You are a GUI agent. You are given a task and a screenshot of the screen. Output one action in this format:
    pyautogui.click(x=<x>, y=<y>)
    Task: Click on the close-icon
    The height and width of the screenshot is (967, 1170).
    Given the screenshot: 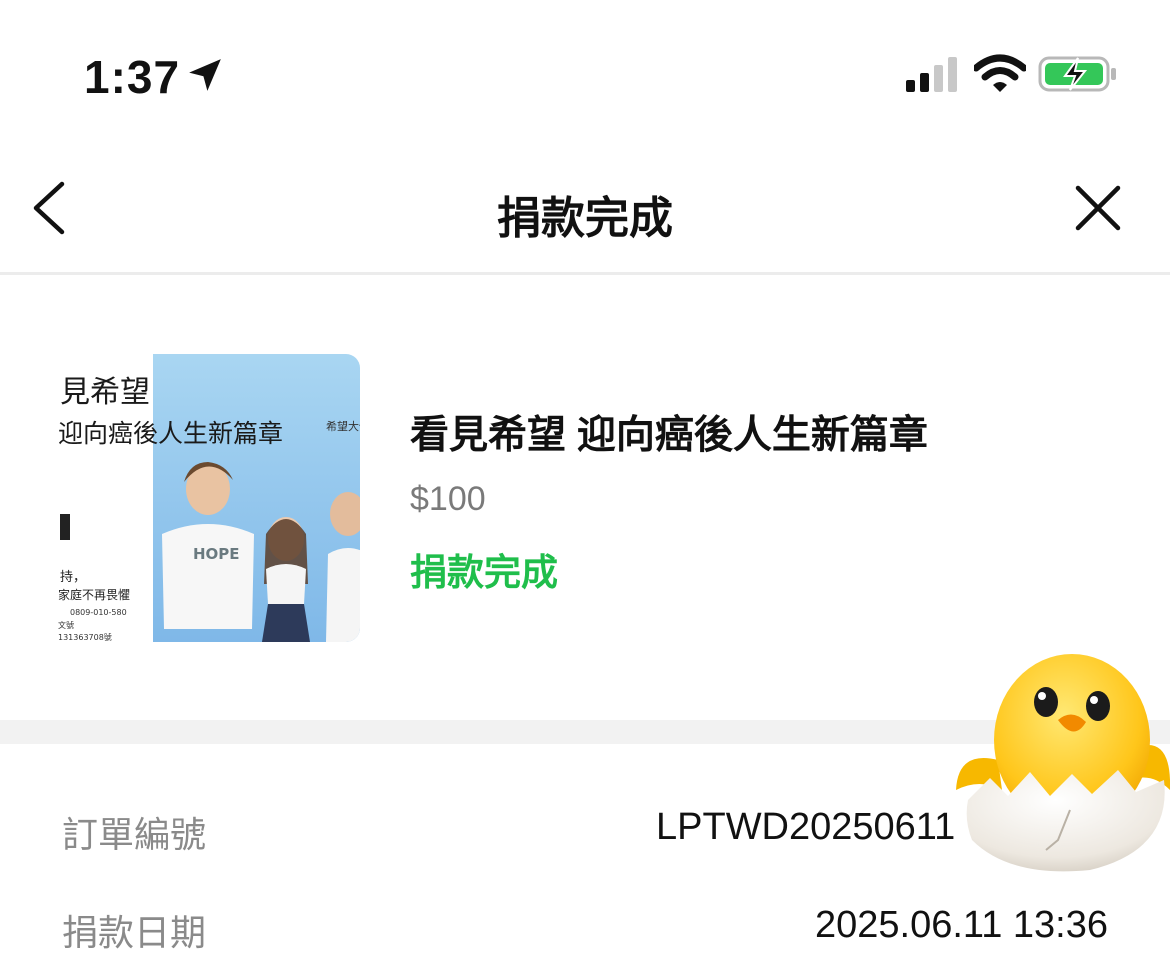 What is the action you would take?
    pyautogui.click(x=1098, y=208)
    